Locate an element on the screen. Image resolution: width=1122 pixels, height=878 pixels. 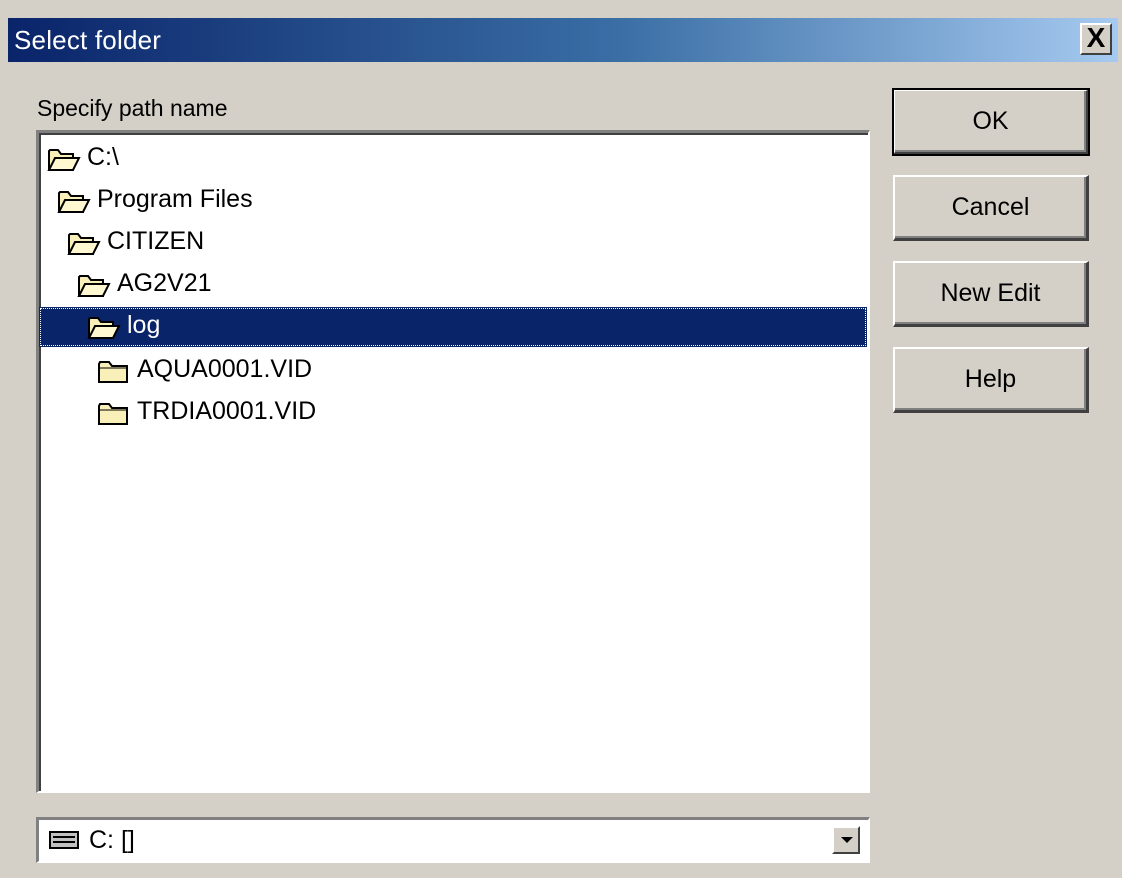
title-bar: Select folder is located at coordinates (563, 40).